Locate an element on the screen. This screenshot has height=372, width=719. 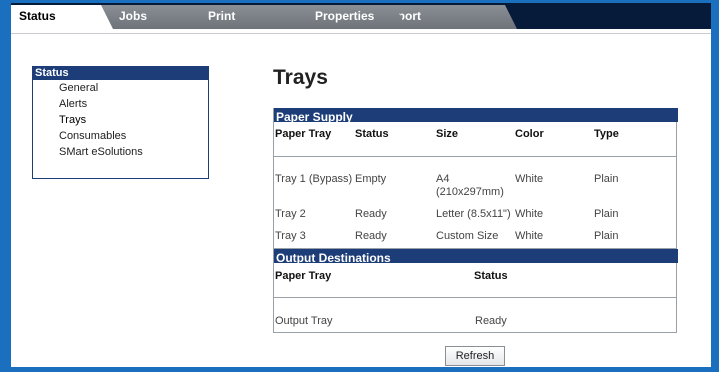
status-cell: Empty is located at coordinates (371, 179).